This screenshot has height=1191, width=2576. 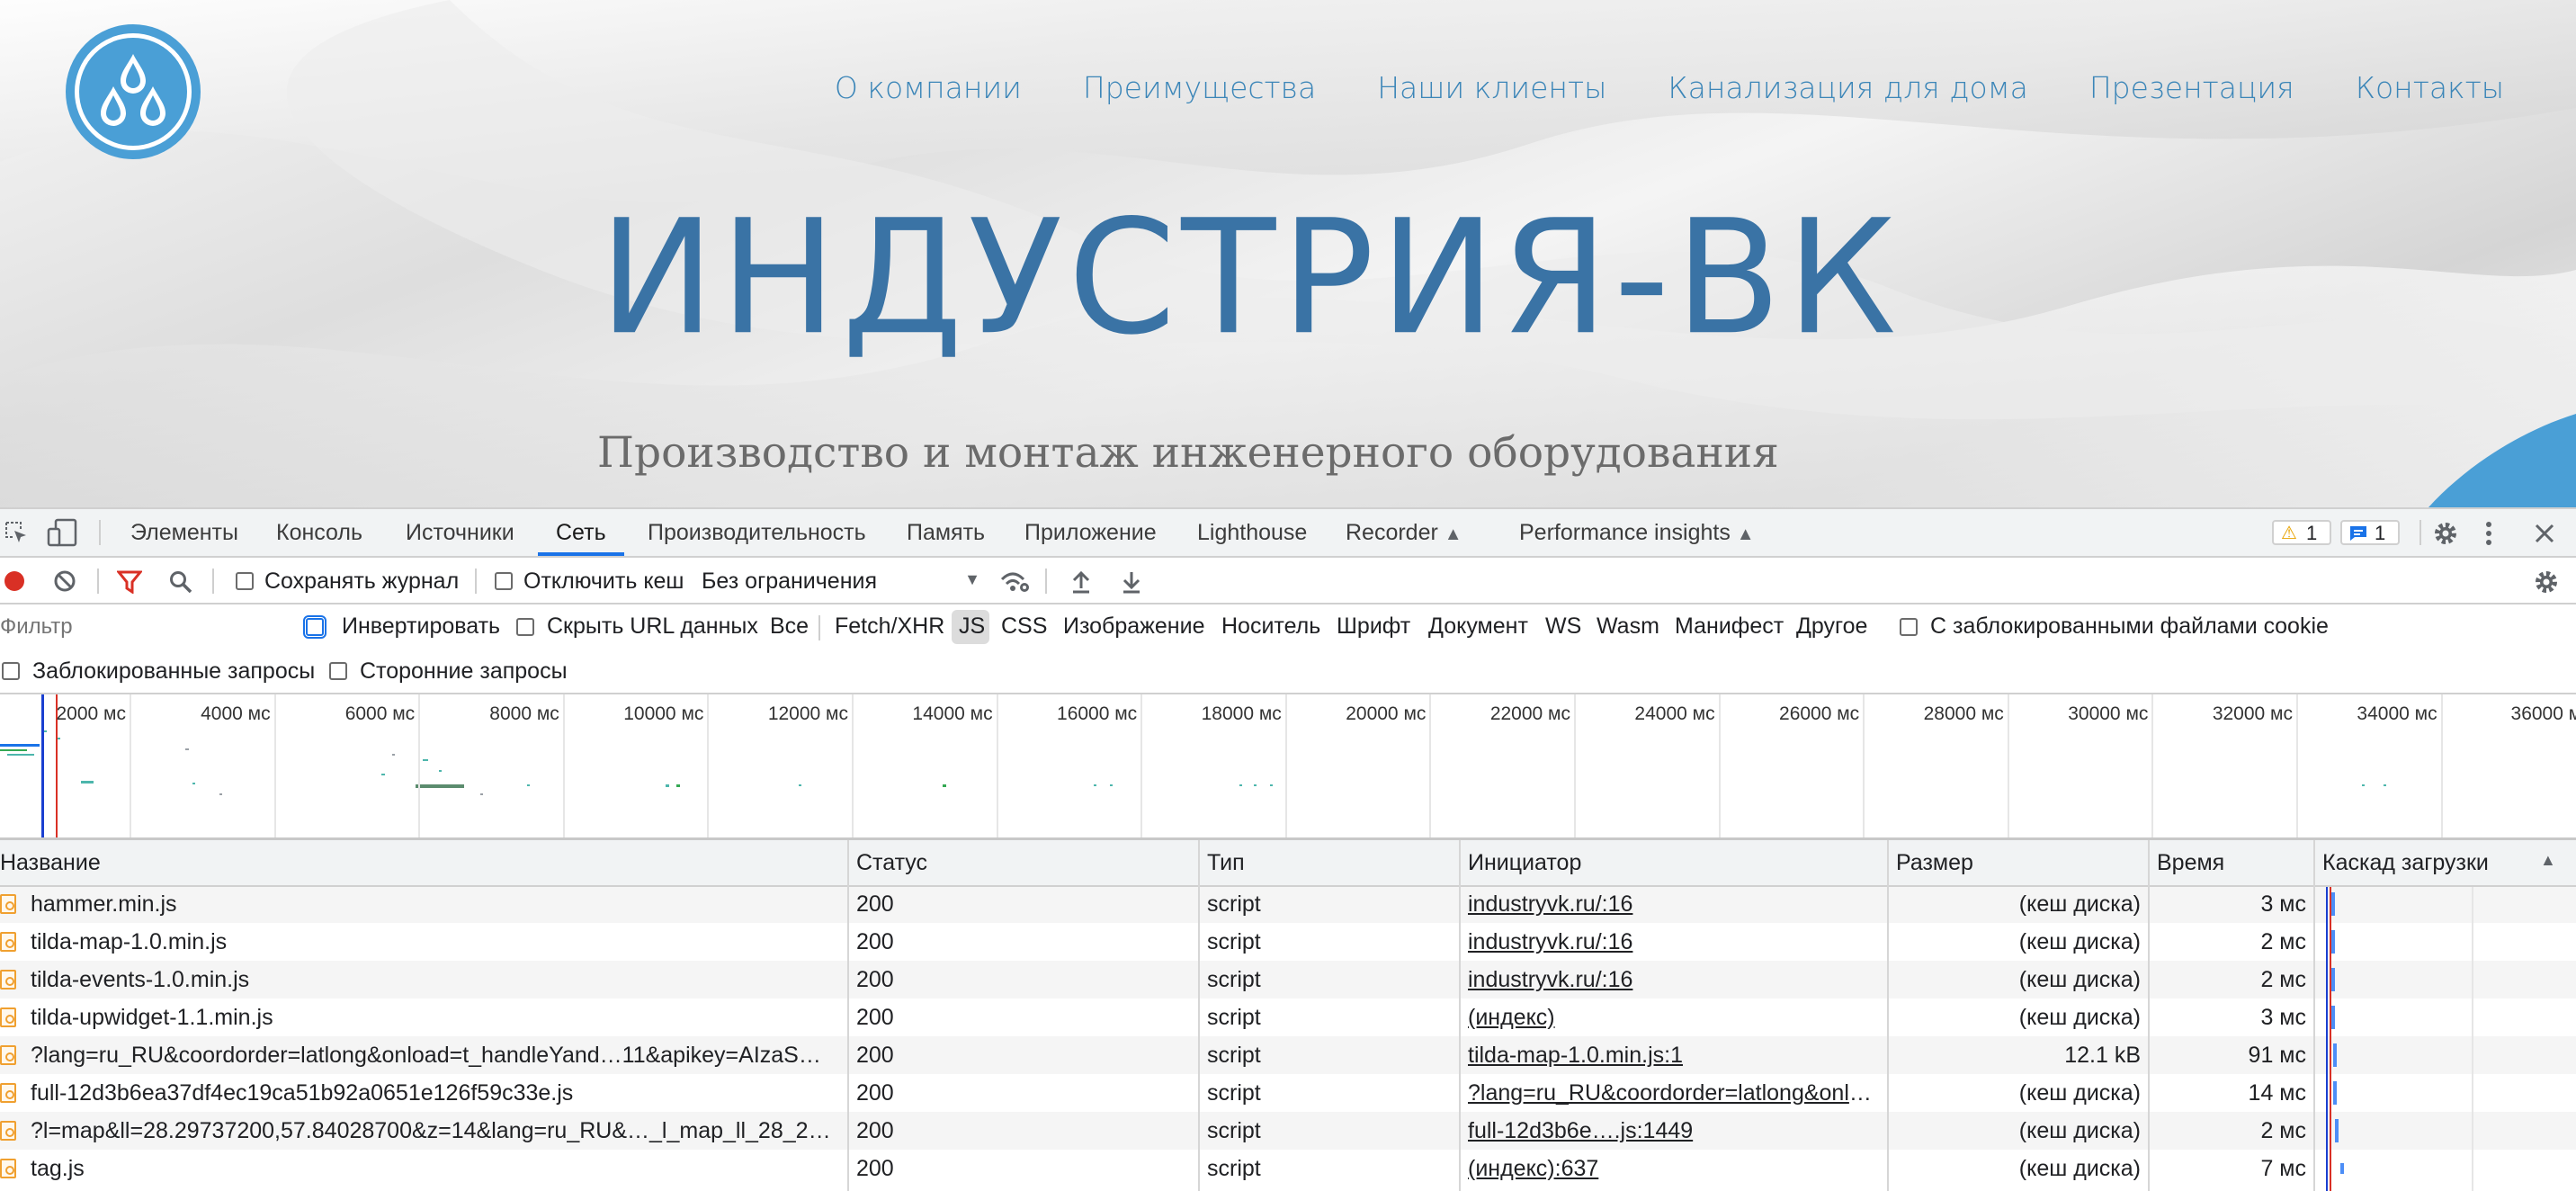 What do you see at coordinates (2129, 627) in the screenshot?
I see `blocked-cookies-label: С заблокированными файлами cookie` at bounding box center [2129, 627].